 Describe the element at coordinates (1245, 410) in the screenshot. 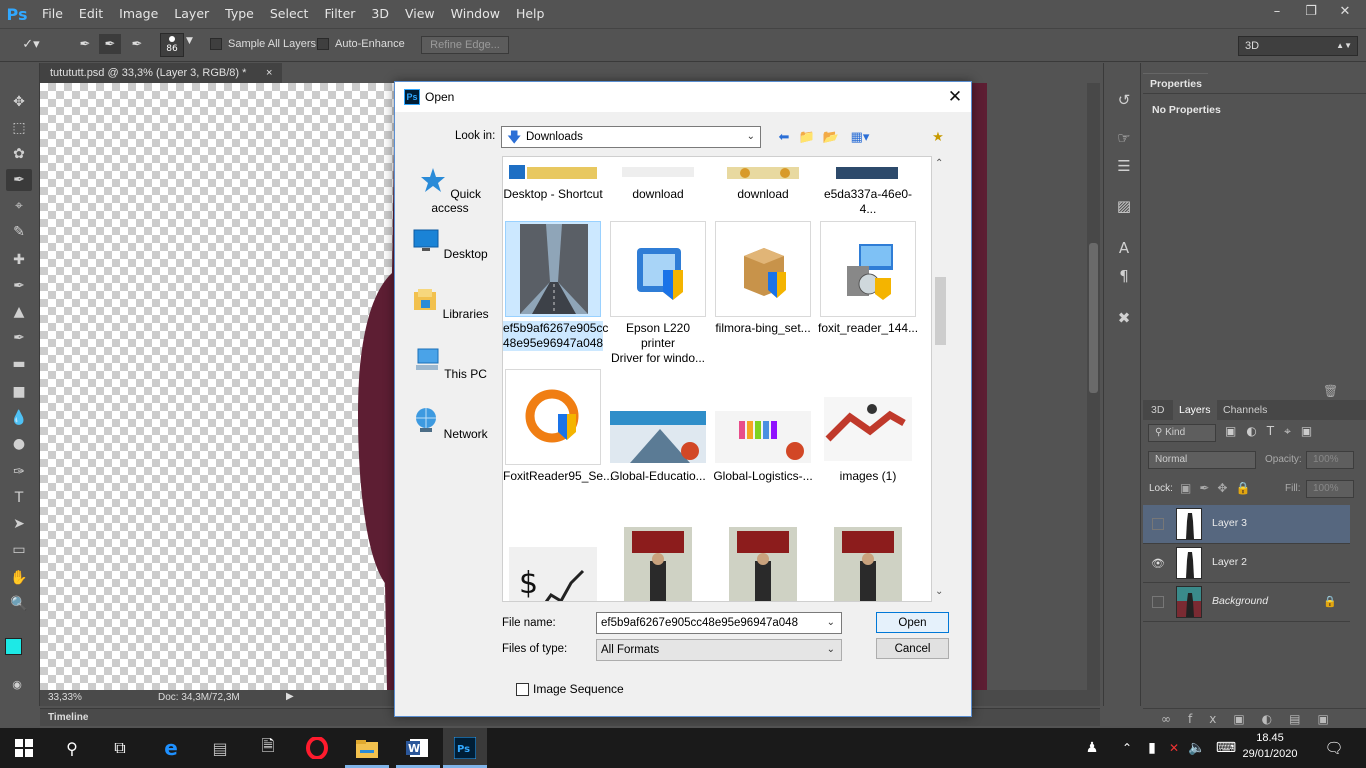

I see `tab-channels: Channels` at that location.